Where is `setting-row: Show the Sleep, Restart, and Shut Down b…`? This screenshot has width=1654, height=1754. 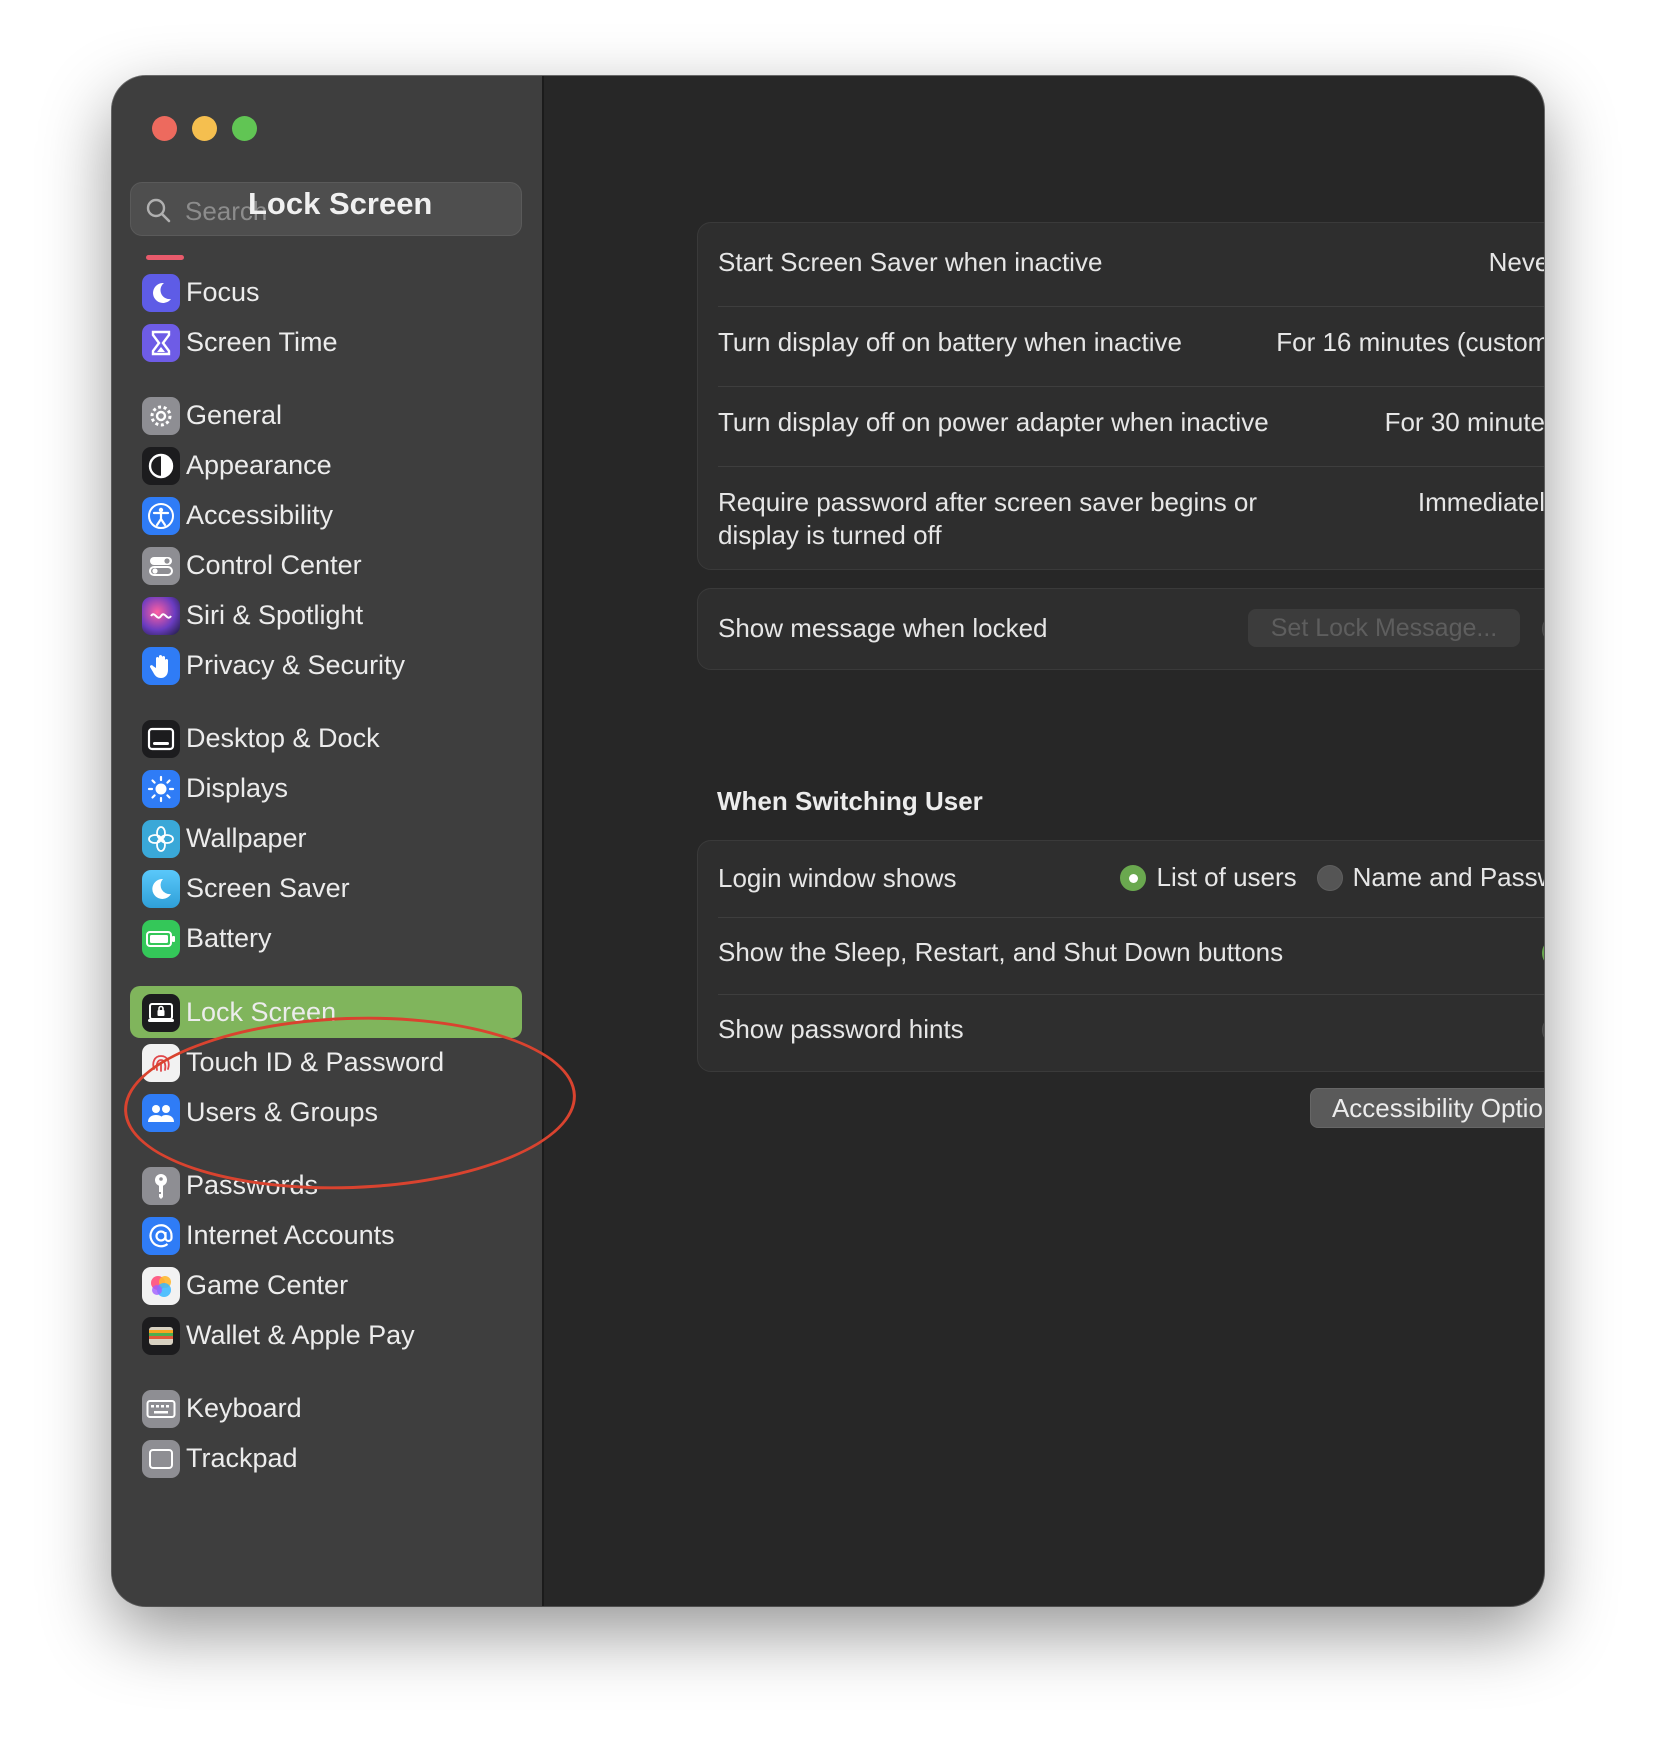
setting-row: Show the Sleep, Restart, and Shut Down b… is located at coordinates (1131, 953).